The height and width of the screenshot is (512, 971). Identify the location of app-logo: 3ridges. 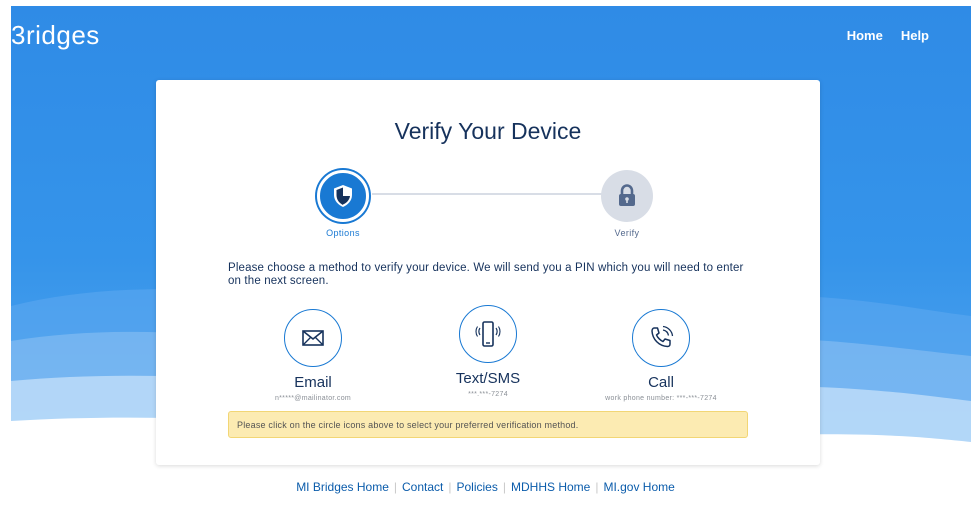
(55, 35).